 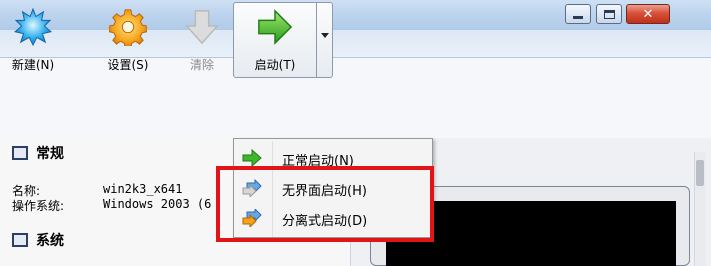 What do you see at coordinates (143, 189) in the screenshot?
I see `name-value: win2k3_x641` at bounding box center [143, 189].